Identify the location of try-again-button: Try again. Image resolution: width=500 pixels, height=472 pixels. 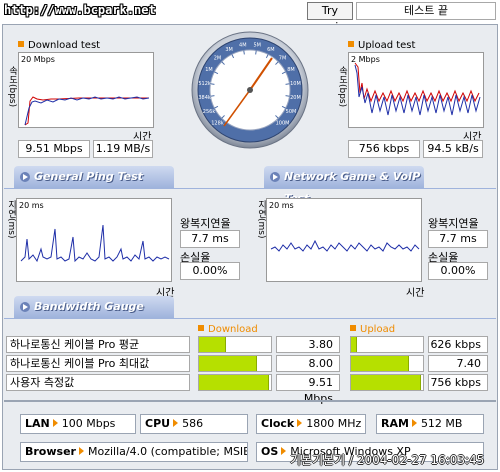
(330, 17).